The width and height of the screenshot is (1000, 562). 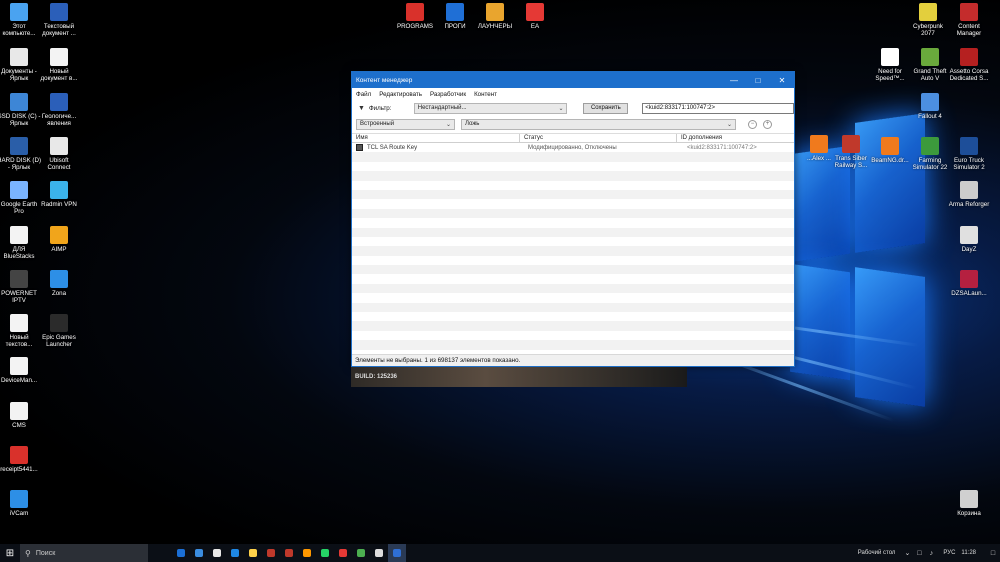 I want to click on taskbar-search: ⚲ Поиск, so click(x=84, y=553).